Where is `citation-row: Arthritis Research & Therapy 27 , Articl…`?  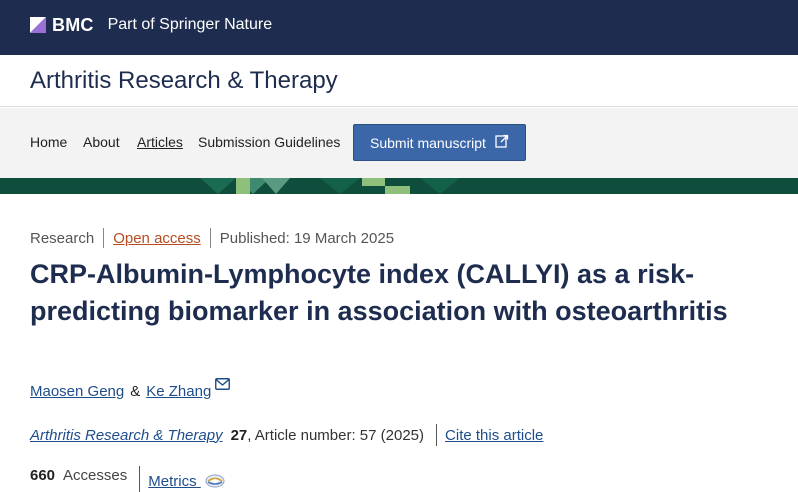
citation-row: Arthritis Research & Therapy 27 , Articl… is located at coordinates (286, 435).